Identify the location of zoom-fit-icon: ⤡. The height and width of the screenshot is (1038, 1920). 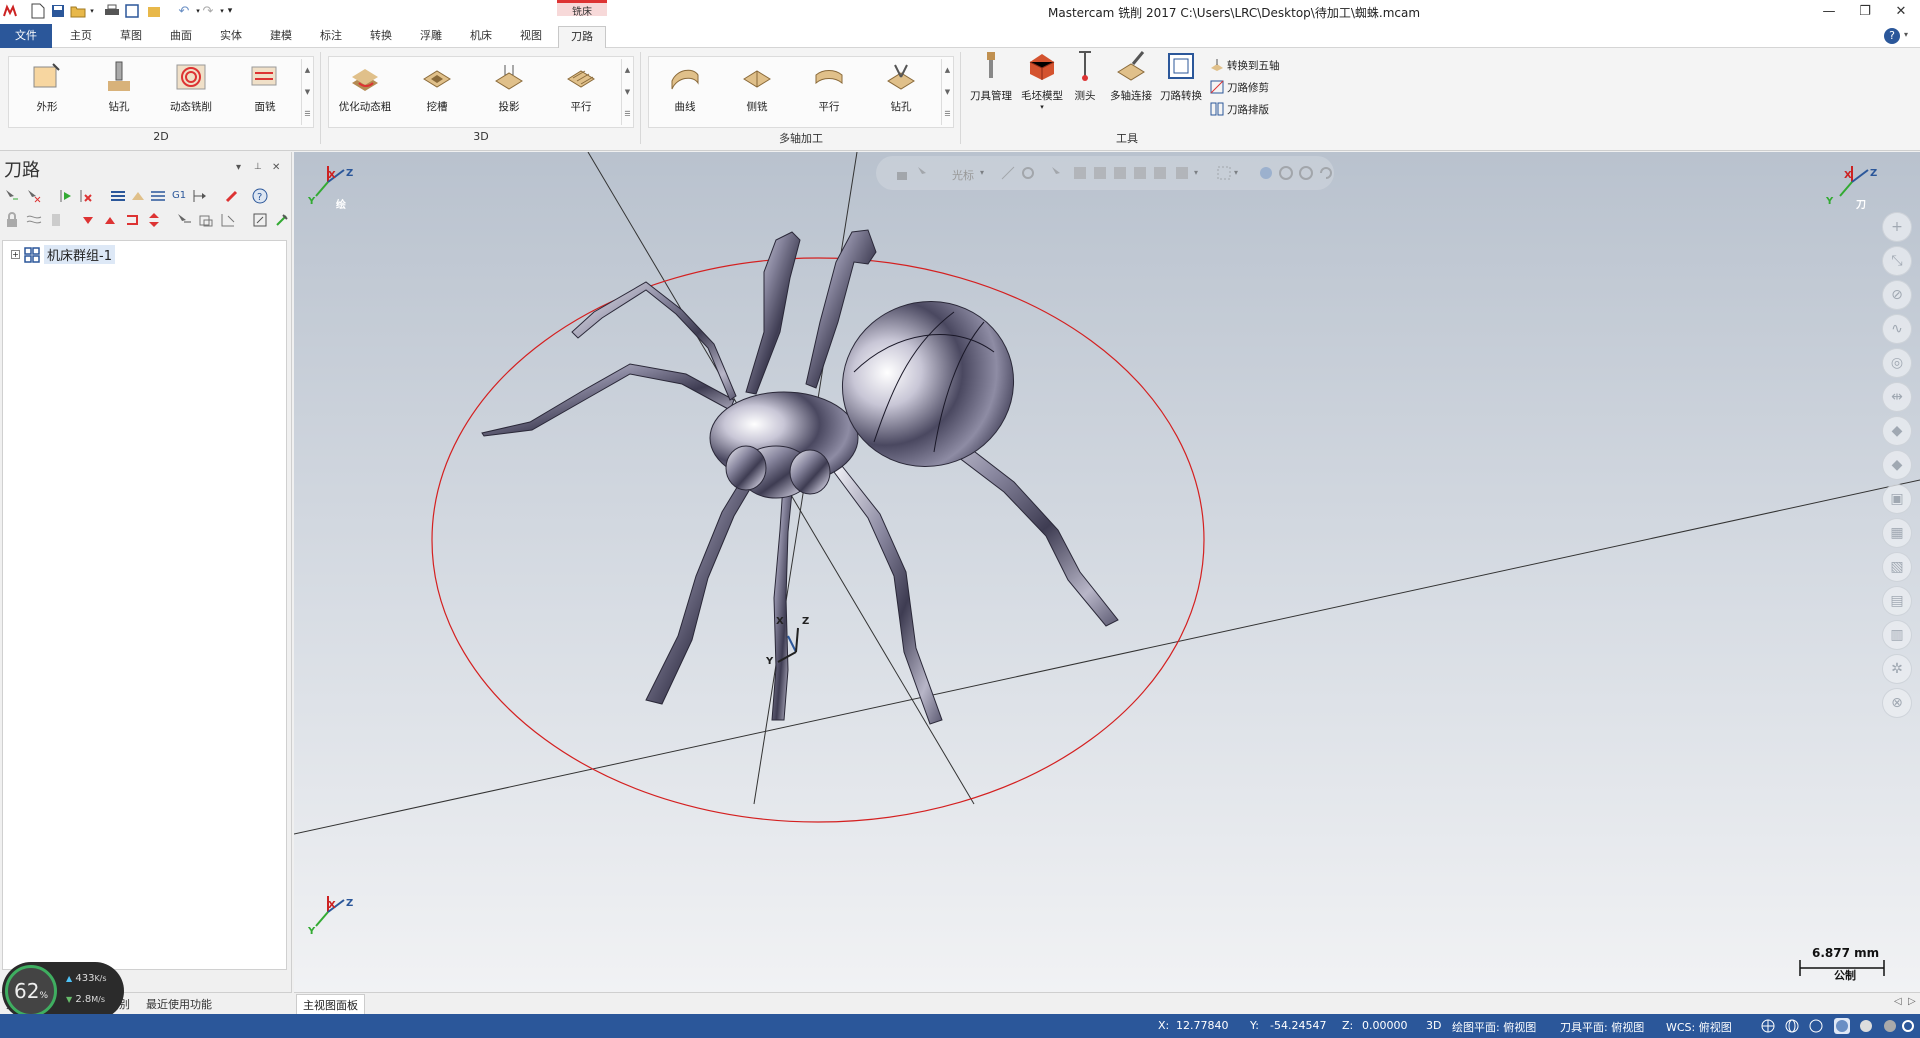
(1897, 261).